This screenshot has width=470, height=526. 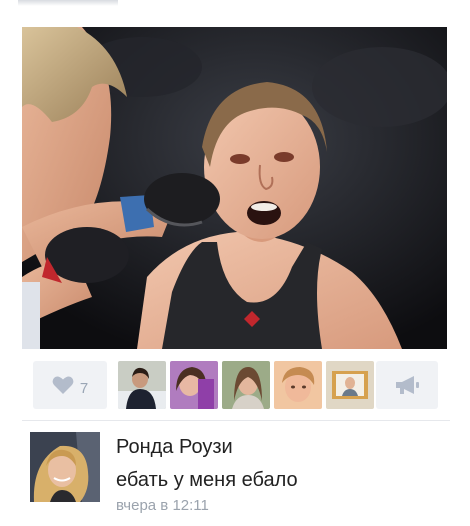 What do you see at coordinates (162, 505) in the screenshot?
I see `comment-timestamp: вчера в 12:11` at bounding box center [162, 505].